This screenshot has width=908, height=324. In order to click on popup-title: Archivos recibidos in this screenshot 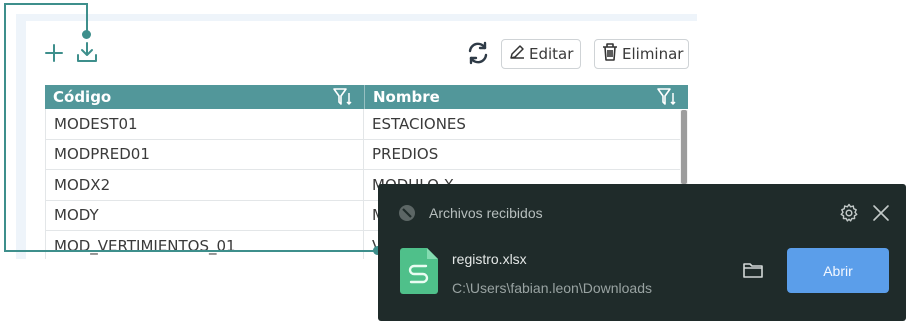, I will do `click(486, 213)`.